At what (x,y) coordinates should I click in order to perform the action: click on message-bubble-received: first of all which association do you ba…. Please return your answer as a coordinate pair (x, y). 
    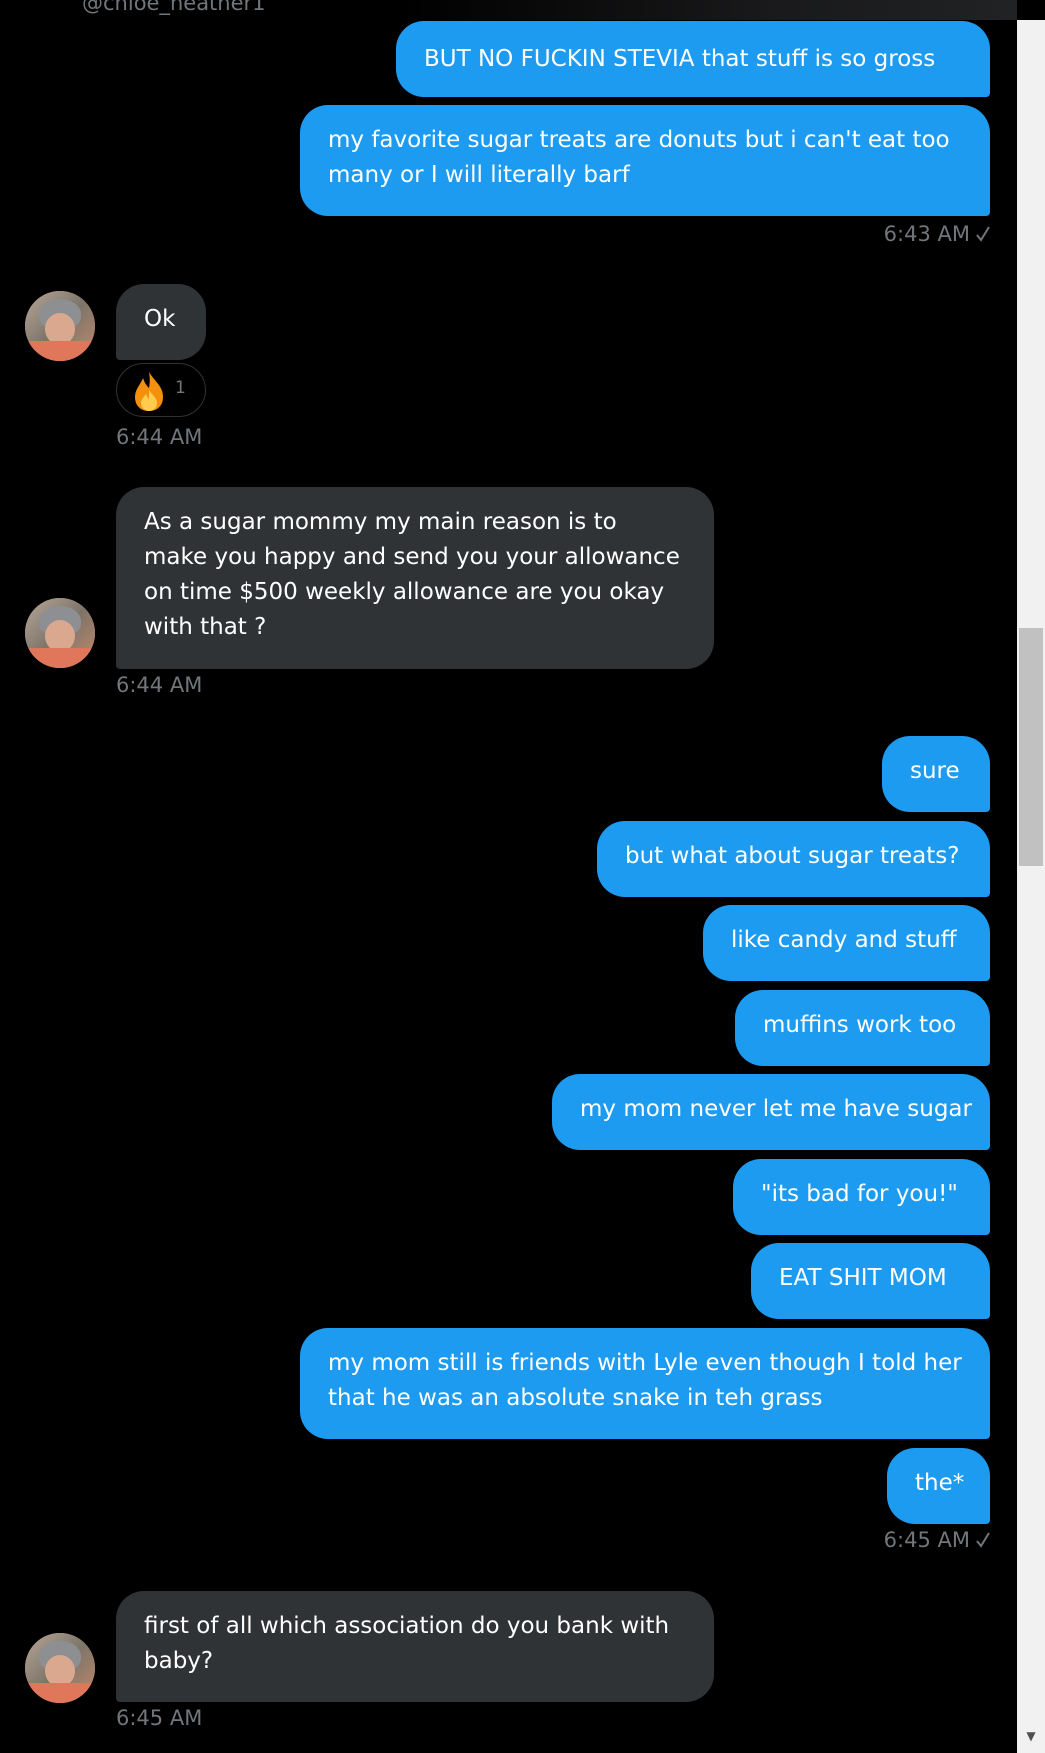
    Looking at the image, I should click on (415, 1646).